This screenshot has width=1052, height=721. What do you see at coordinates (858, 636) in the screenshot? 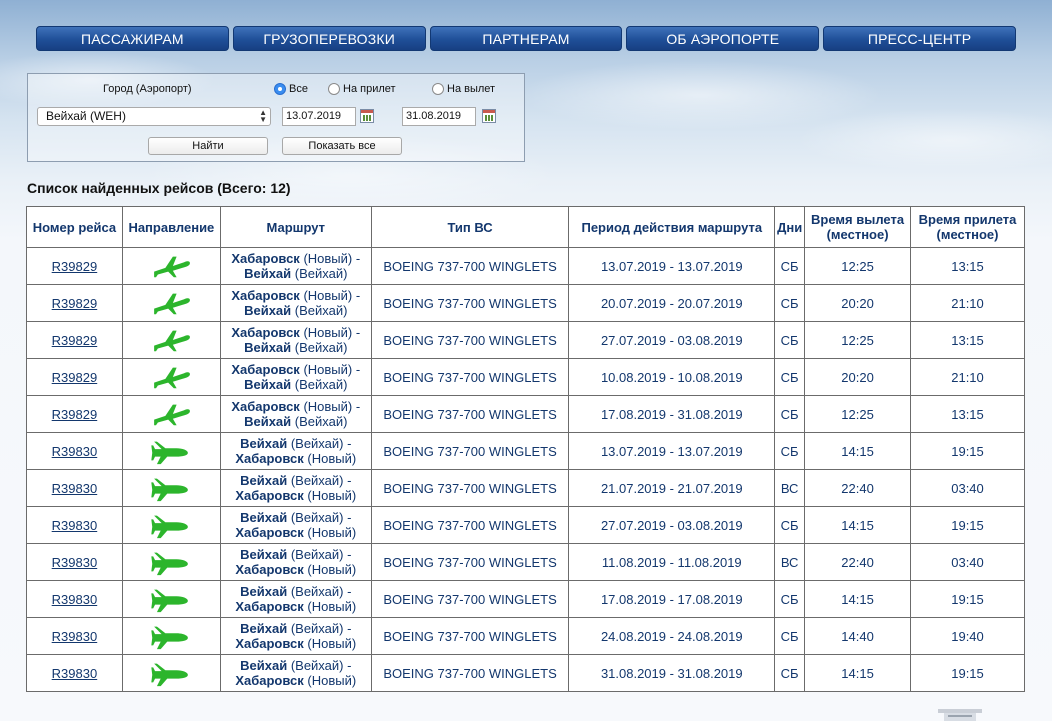
I see `departure-time-cell: 14:40` at bounding box center [858, 636].